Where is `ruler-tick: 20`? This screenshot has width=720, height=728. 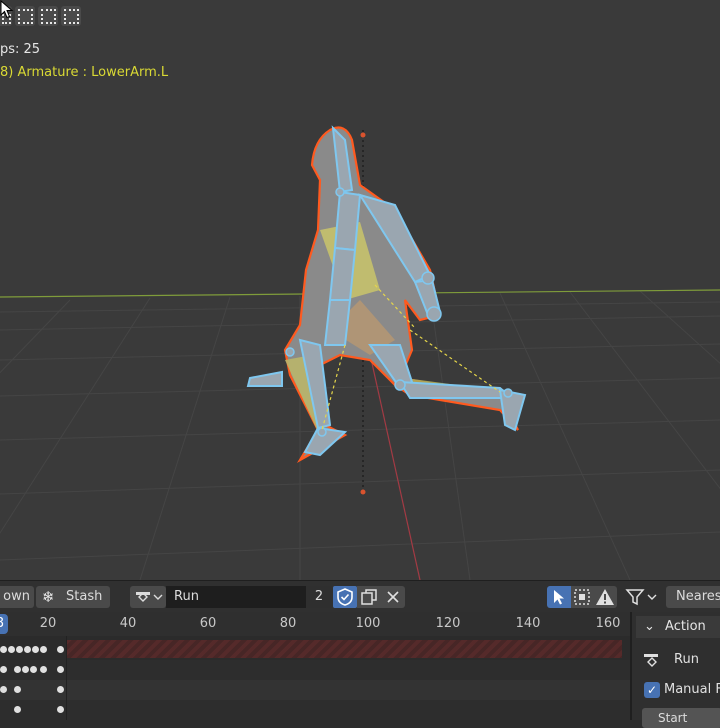 ruler-tick: 20 is located at coordinates (48, 623).